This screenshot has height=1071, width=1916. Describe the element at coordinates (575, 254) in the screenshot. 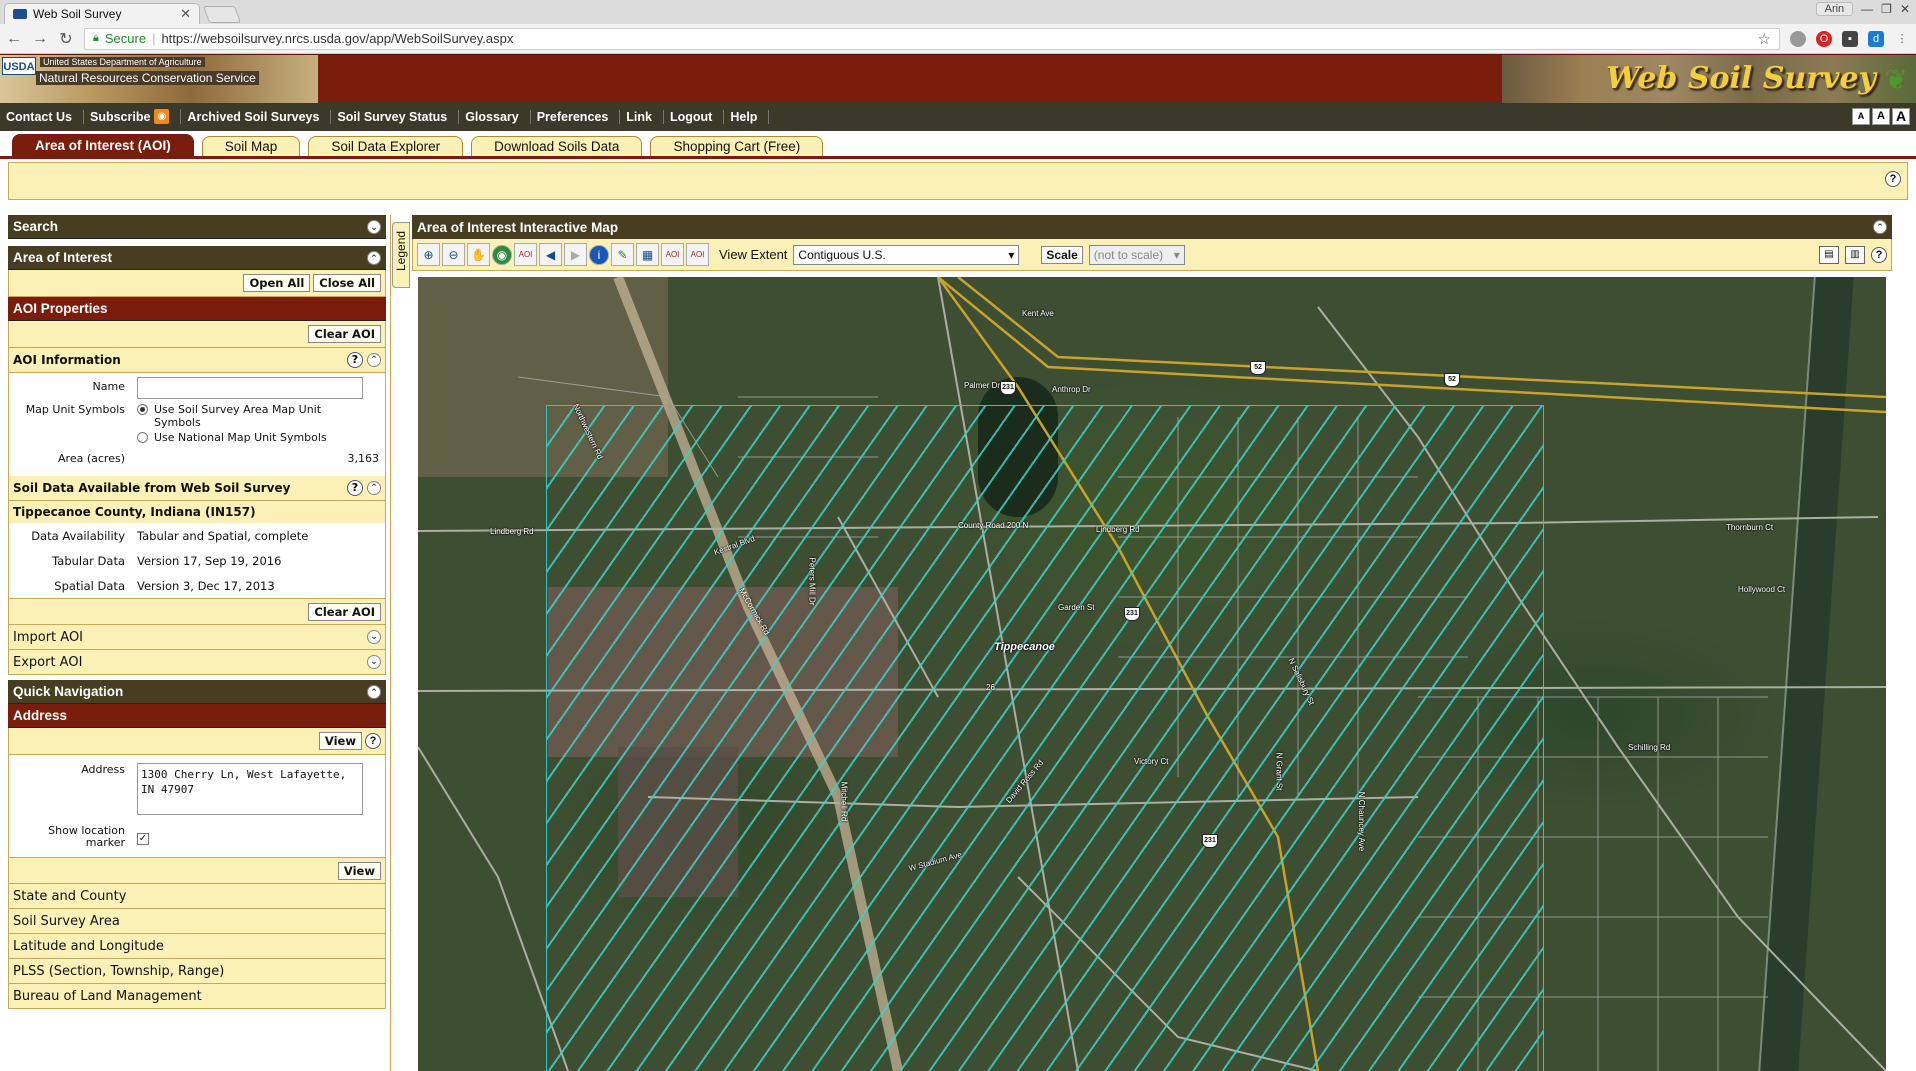

I see `next-extent-icon: ▶` at that location.